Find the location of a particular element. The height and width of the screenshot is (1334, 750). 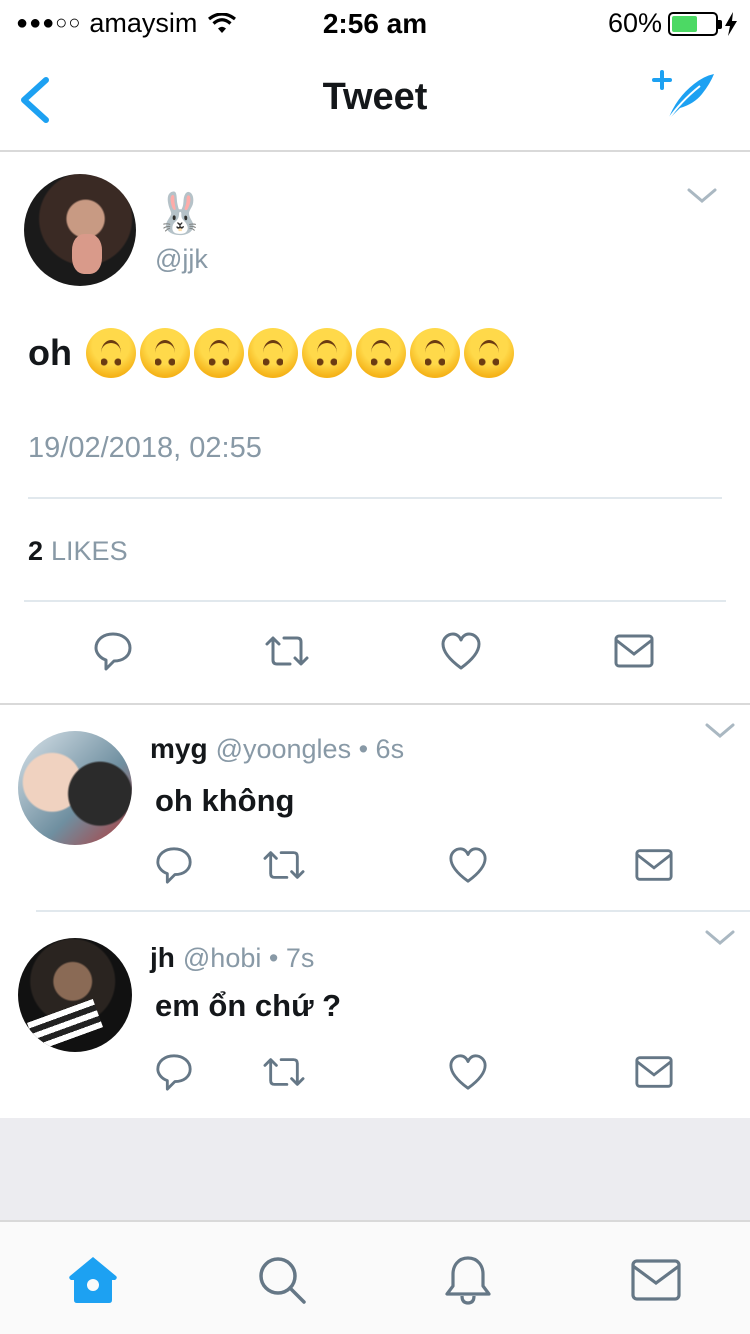

reply-text: oh không is located at coordinates (225, 800).